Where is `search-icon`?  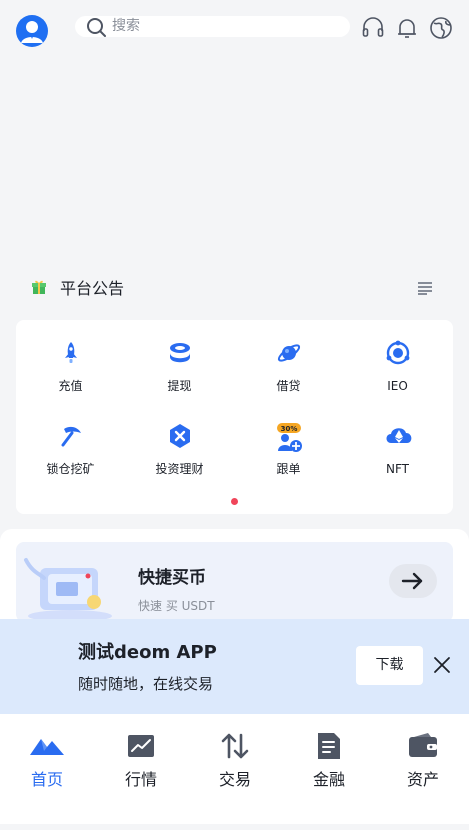
search-icon is located at coordinates (96, 29).